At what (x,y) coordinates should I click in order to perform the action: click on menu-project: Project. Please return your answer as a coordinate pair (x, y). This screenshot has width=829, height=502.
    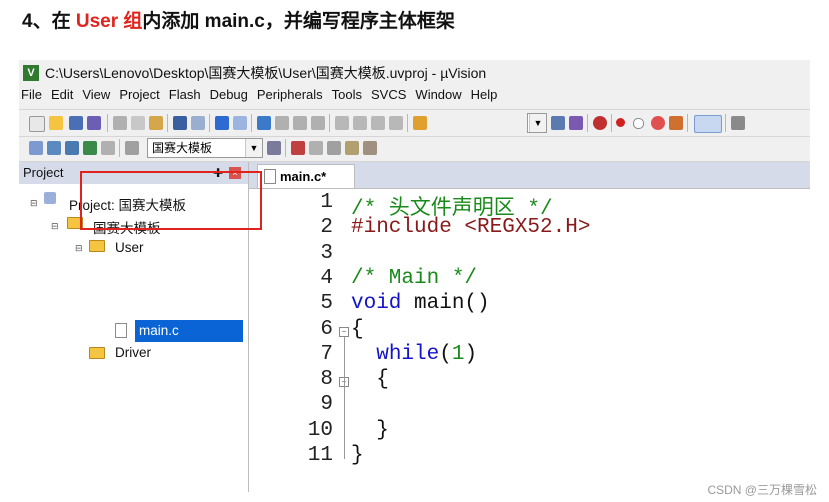
    Looking at the image, I should click on (139, 97).